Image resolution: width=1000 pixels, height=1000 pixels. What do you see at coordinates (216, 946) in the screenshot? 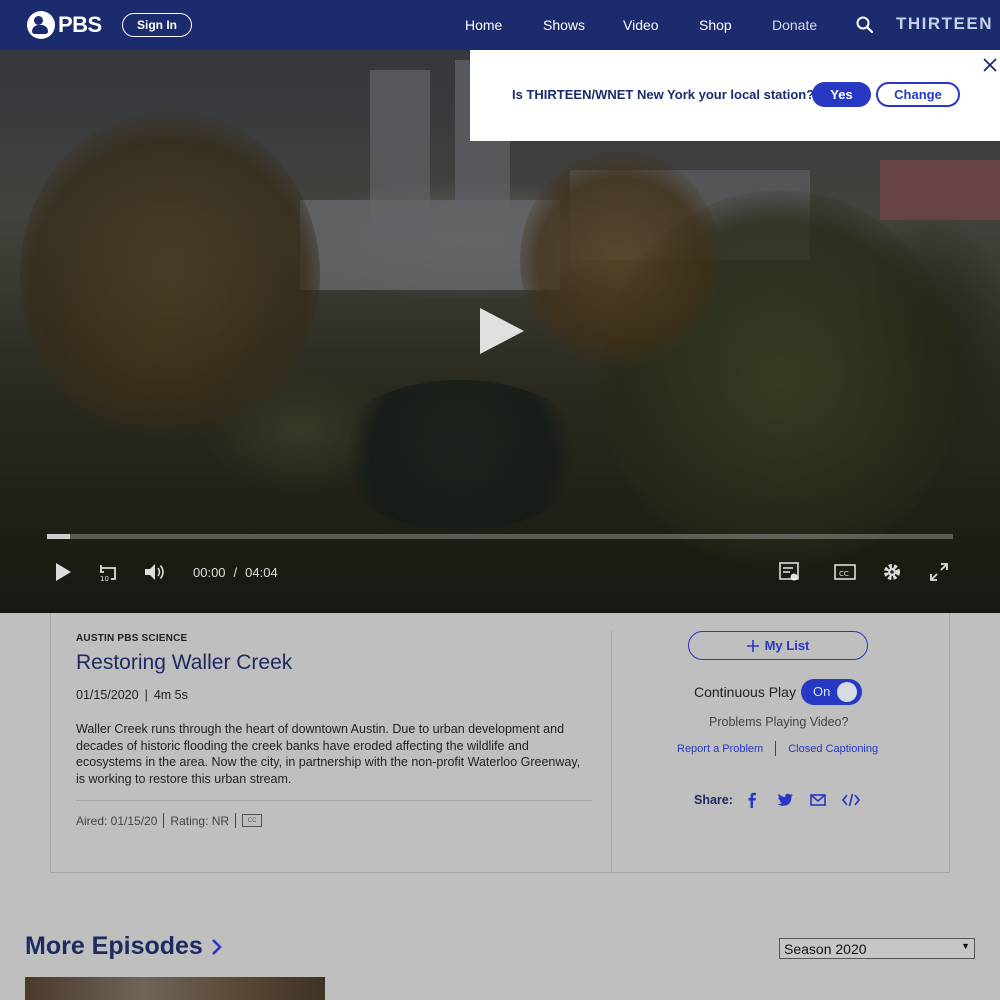
I see `chevron-right-icon` at bounding box center [216, 946].